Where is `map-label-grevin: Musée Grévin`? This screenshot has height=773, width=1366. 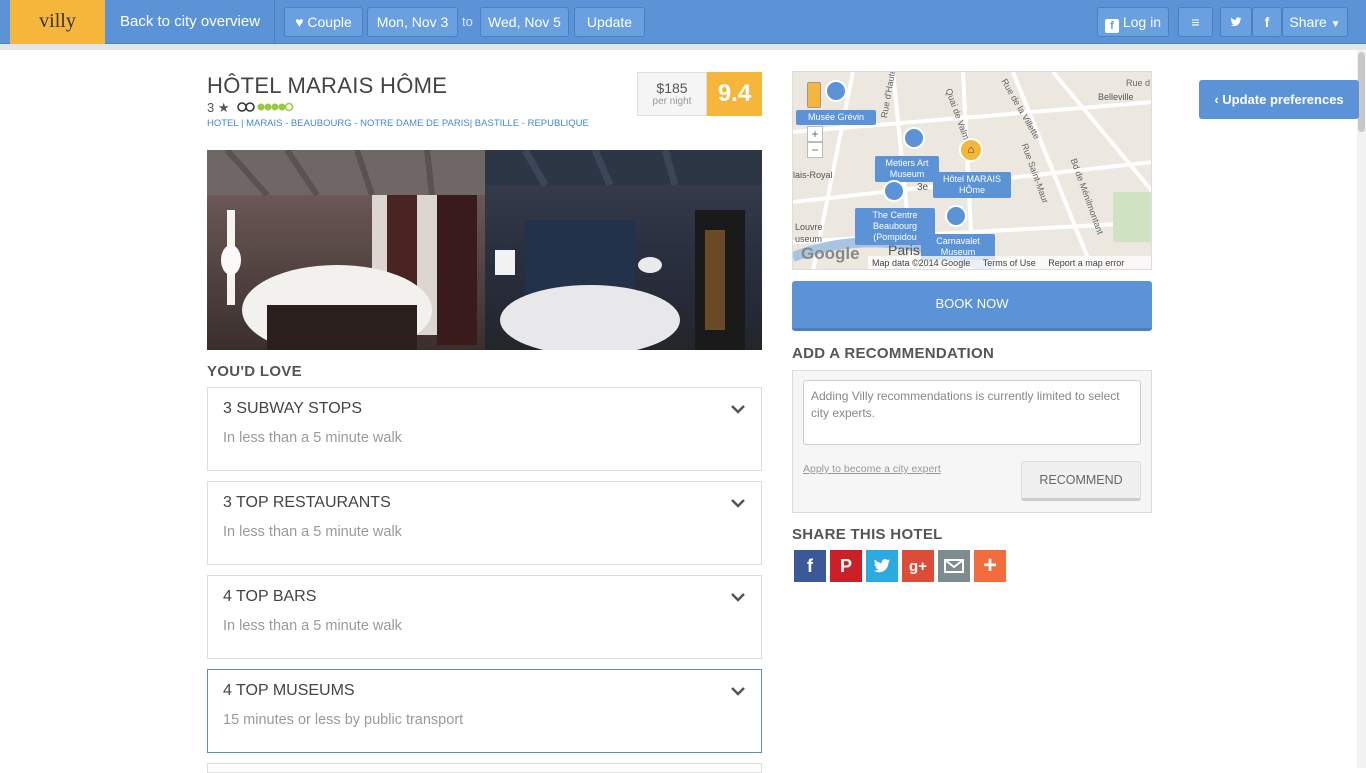 map-label-grevin: Musée Grévin is located at coordinates (836, 117).